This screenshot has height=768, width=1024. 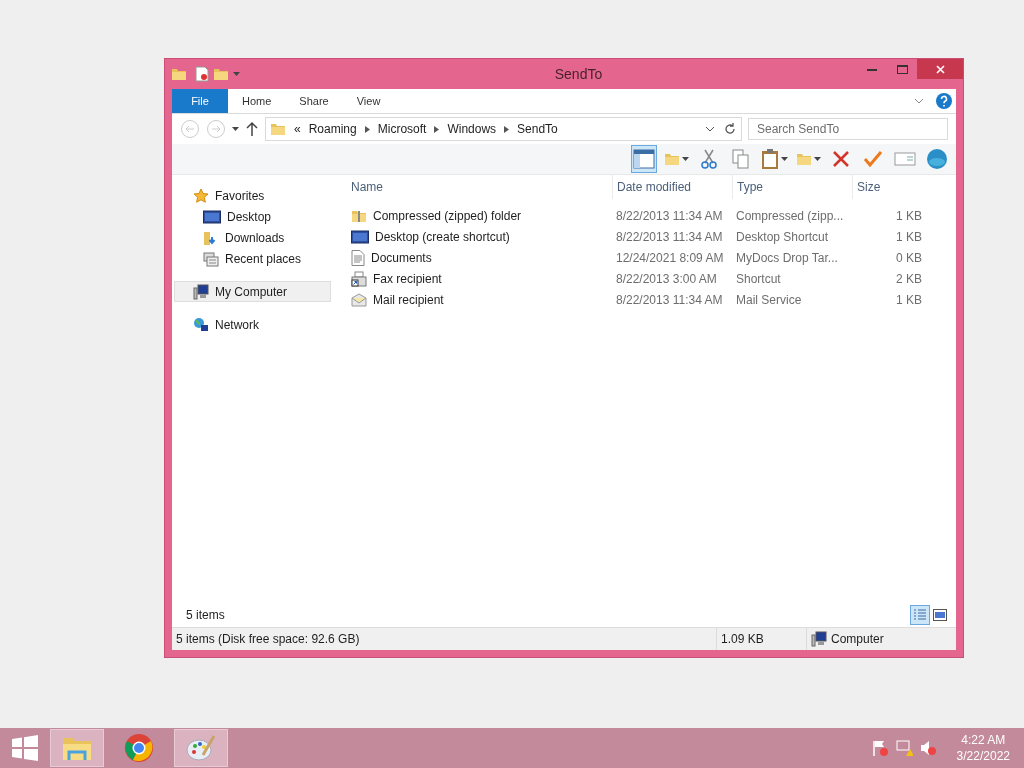 I want to click on start-button, so click(x=25, y=748).